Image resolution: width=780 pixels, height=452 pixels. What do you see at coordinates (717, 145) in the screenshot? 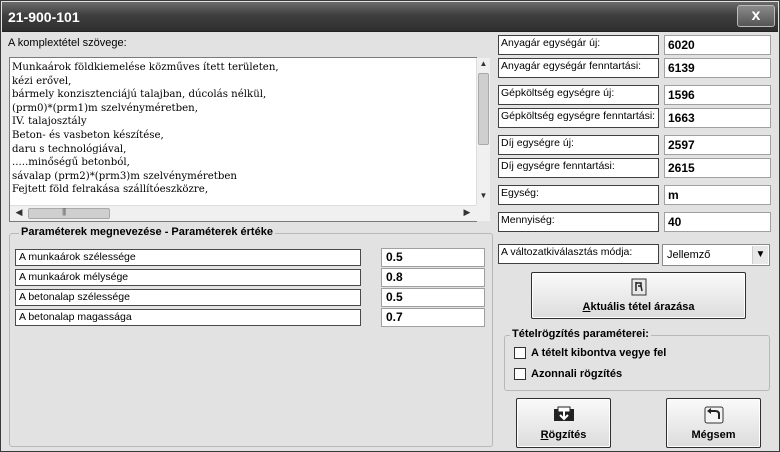
I see `dij-uj-field: 2597` at bounding box center [717, 145].